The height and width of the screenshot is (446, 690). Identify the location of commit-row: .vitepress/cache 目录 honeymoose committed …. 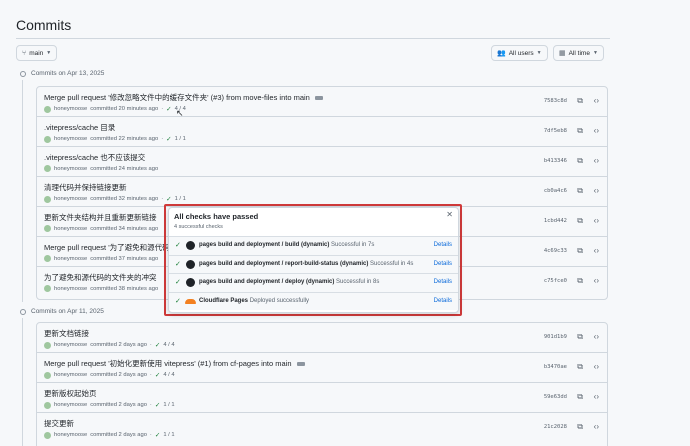
(322, 132).